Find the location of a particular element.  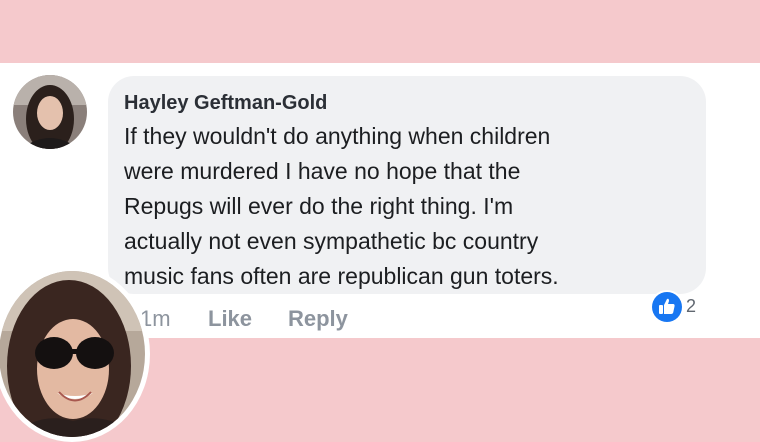

reply-button: Reply is located at coordinates (318, 319).